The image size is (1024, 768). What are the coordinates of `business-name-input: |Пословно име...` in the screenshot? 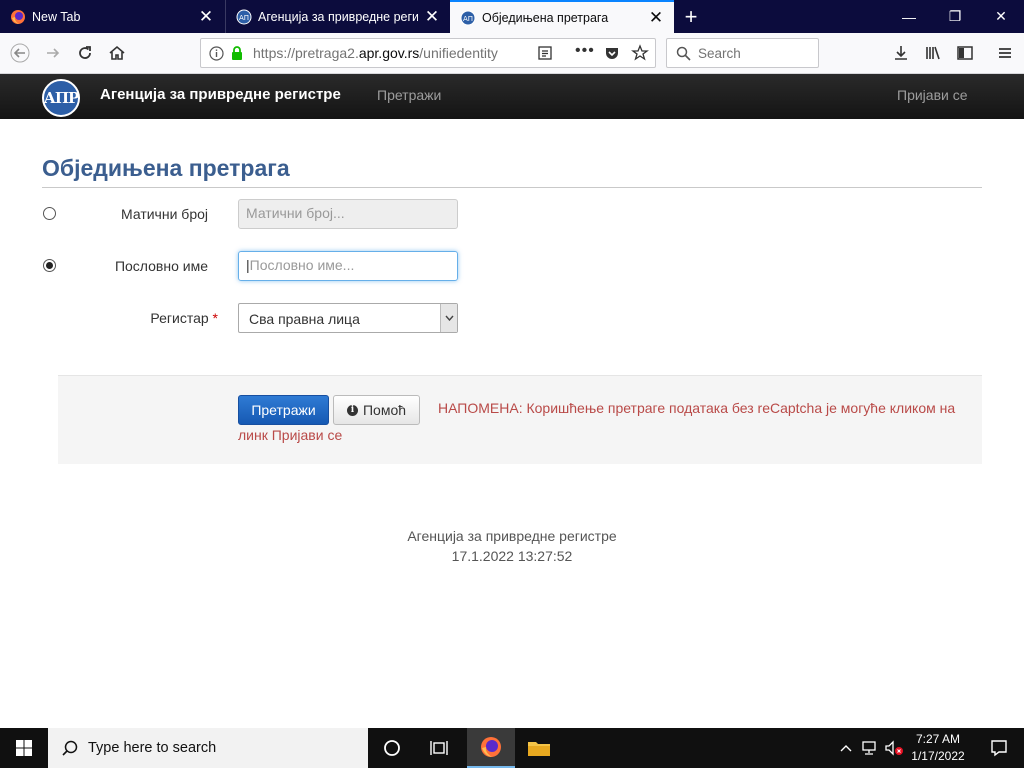 It's located at (348, 266).